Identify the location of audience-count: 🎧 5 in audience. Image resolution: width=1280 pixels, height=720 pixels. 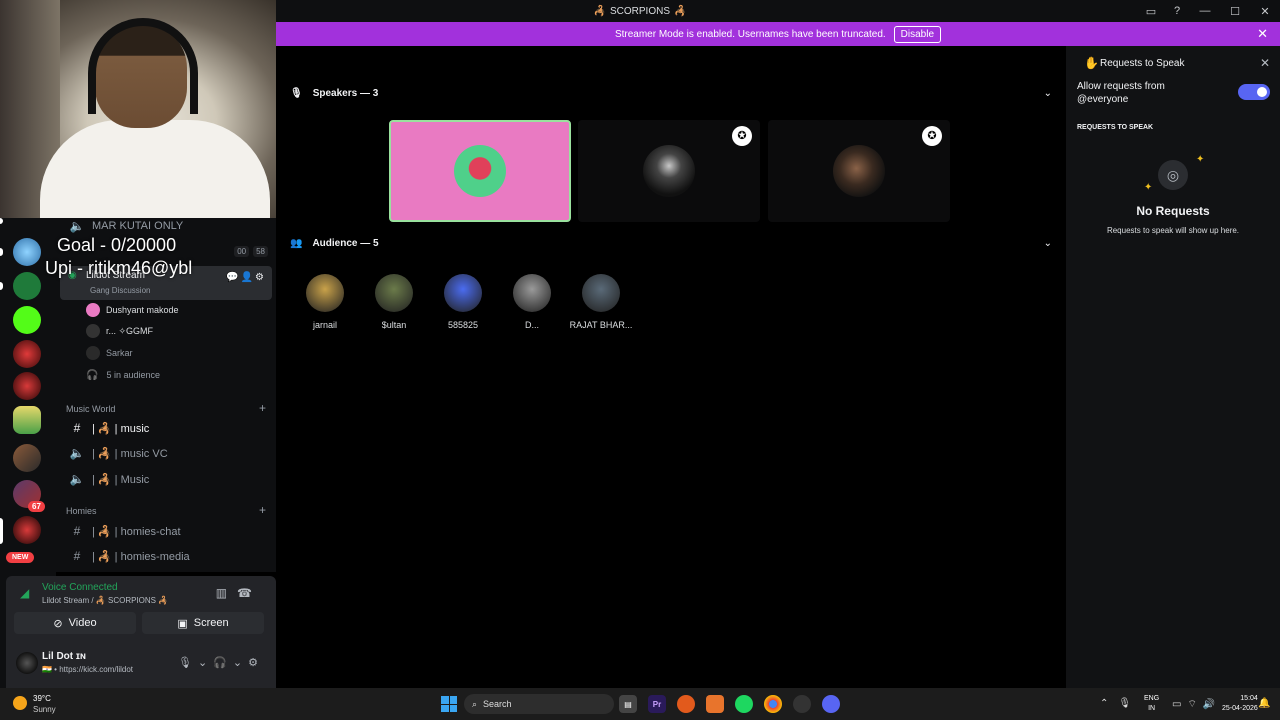
(123, 375).